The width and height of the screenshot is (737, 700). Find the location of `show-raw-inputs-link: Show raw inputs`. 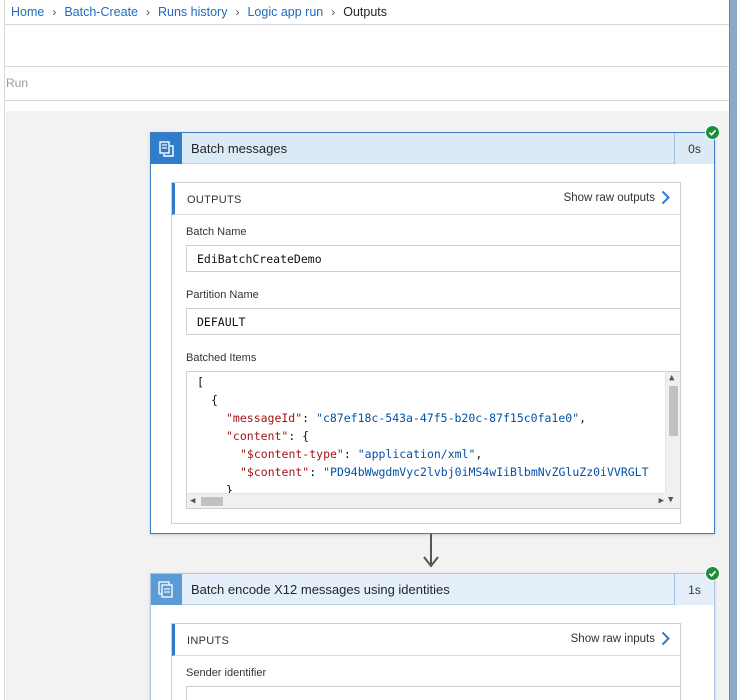

show-raw-inputs-link: Show raw inputs is located at coordinates (620, 638).